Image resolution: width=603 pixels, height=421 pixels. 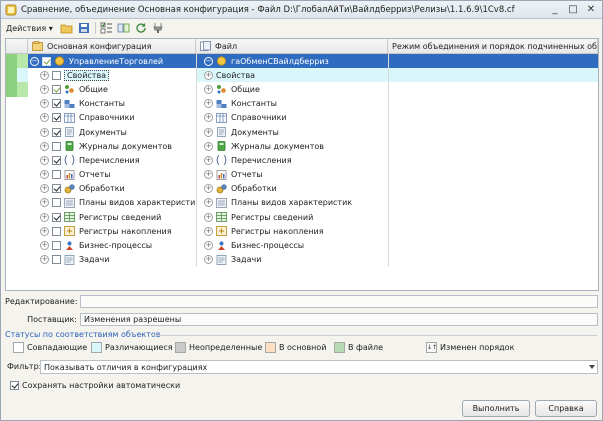 What do you see at coordinates (69, 217) in the screenshot?
I see `info-registers-icon` at bounding box center [69, 217].